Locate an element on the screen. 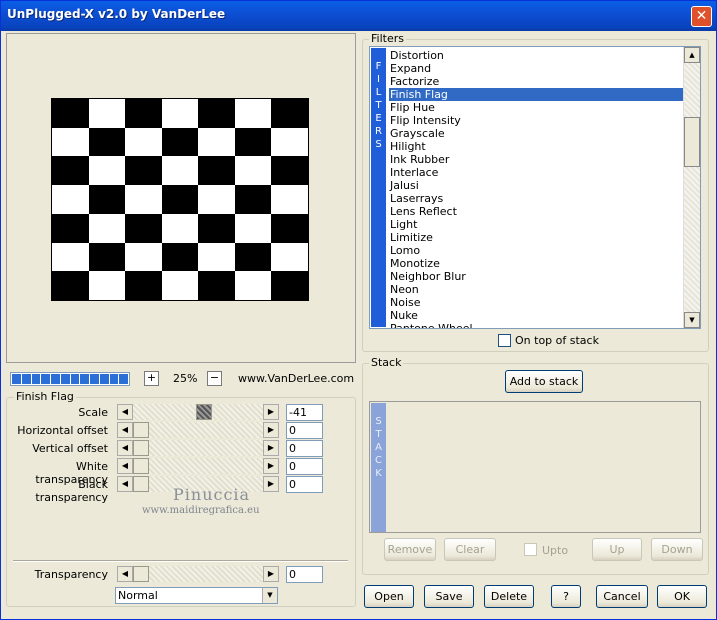 The height and width of the screenshot is (620, 717). black-transparency-value: 0 is located at coordinates (304, 484).